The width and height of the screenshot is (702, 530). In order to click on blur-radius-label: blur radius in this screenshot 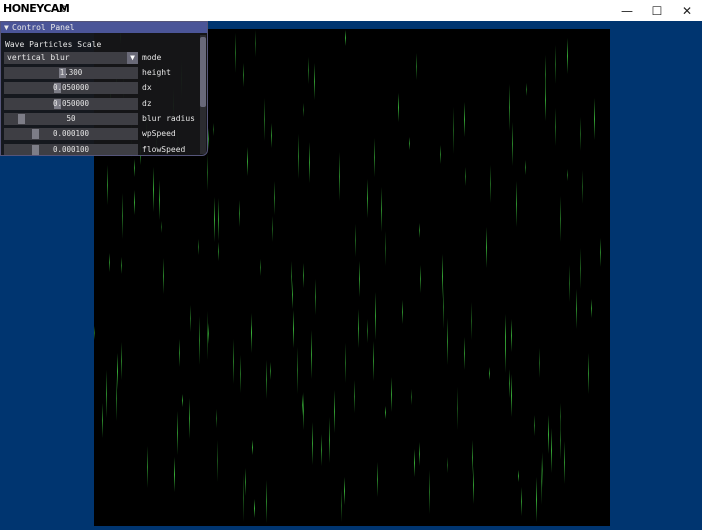, I will do `click(168, 118)`.